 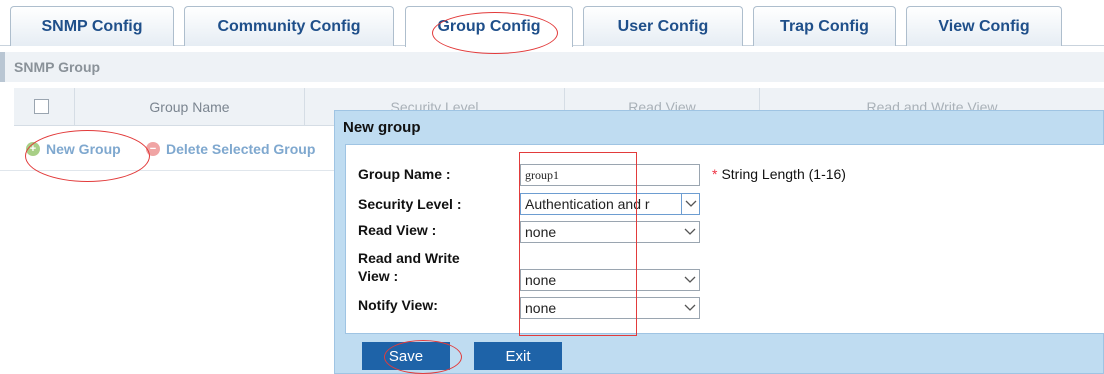 I want to click on notify-view-select: none, so click(x=610, y=308).